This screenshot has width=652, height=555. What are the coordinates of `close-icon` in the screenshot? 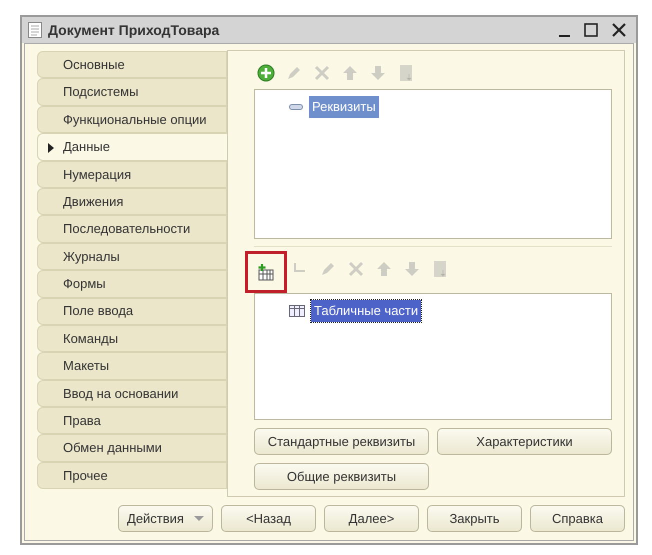 It's located at (619, 29).